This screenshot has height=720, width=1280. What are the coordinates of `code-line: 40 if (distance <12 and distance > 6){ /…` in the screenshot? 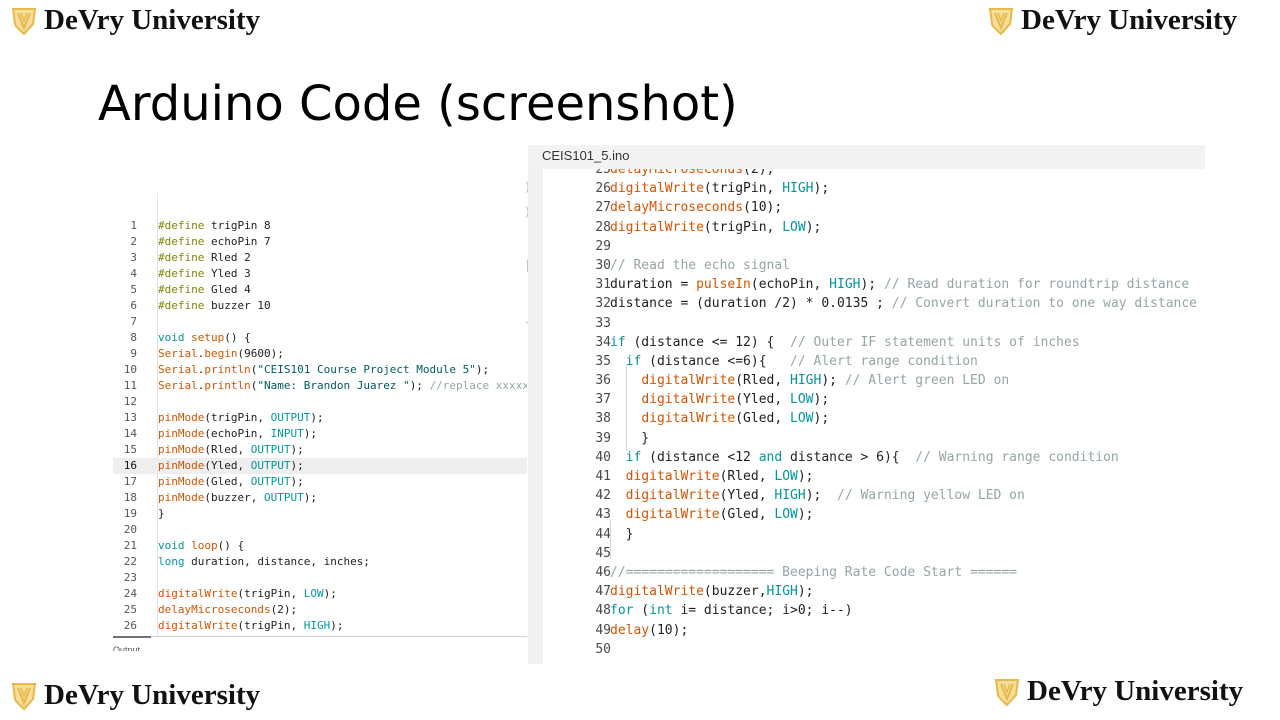 It's located at (866, 457).